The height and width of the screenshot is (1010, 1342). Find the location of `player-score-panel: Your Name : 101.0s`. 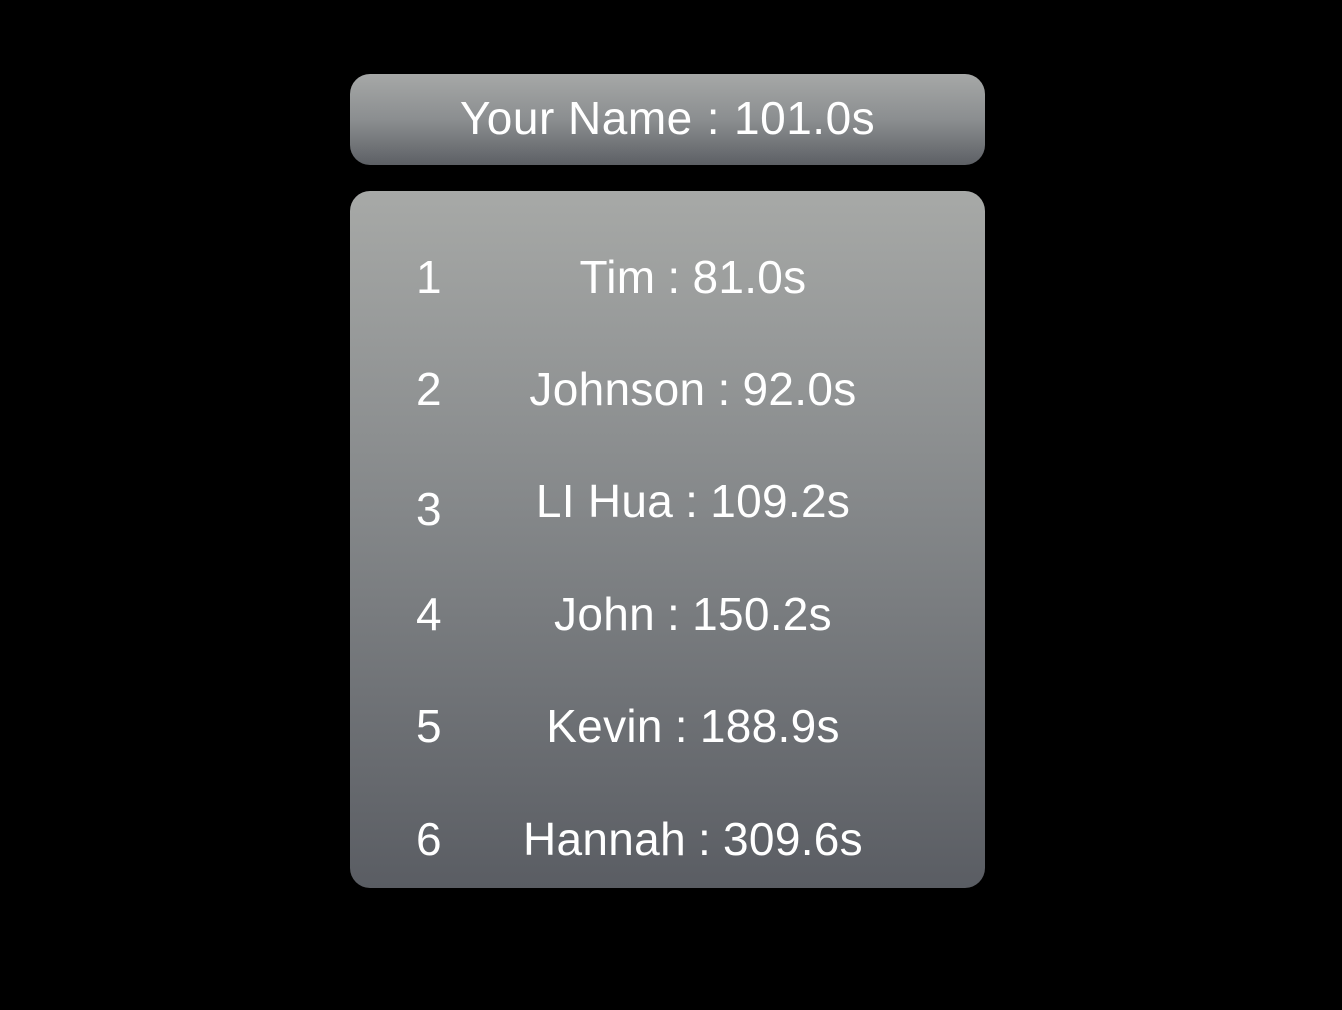

player-score-panel: Your Name : 101.0s is located at coordinates (667, 119).